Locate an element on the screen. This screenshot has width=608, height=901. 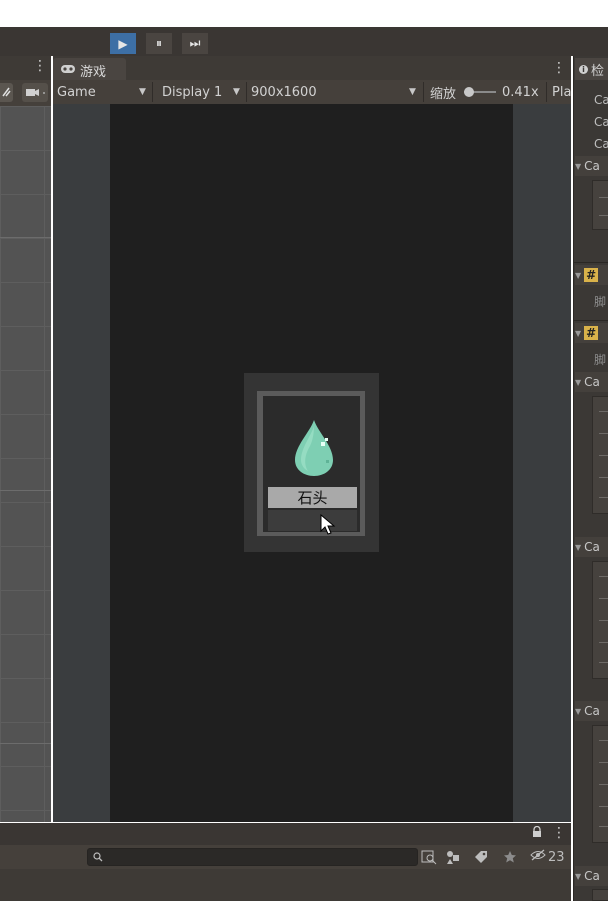
pause-button: ⏸ is located at coordinates (159, 43).